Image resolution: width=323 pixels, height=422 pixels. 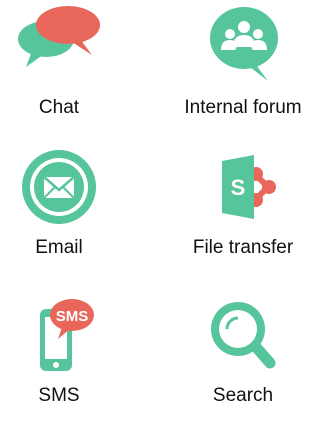 I want to click on sharepoint-icon: S, so click(x=249, y=187).